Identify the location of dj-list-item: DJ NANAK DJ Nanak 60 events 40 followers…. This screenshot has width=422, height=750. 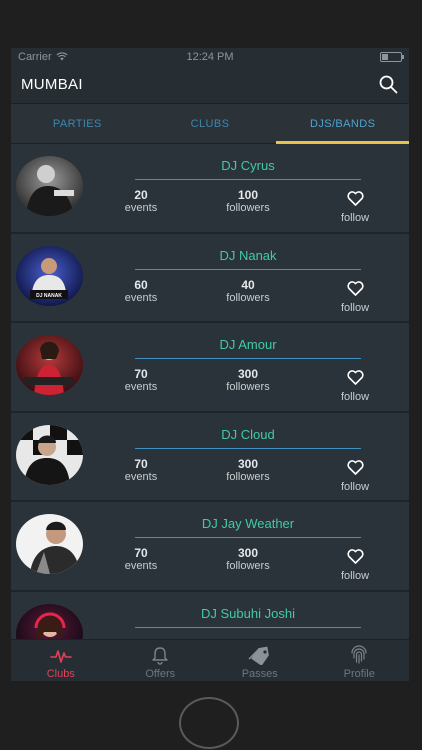
(210, 278).